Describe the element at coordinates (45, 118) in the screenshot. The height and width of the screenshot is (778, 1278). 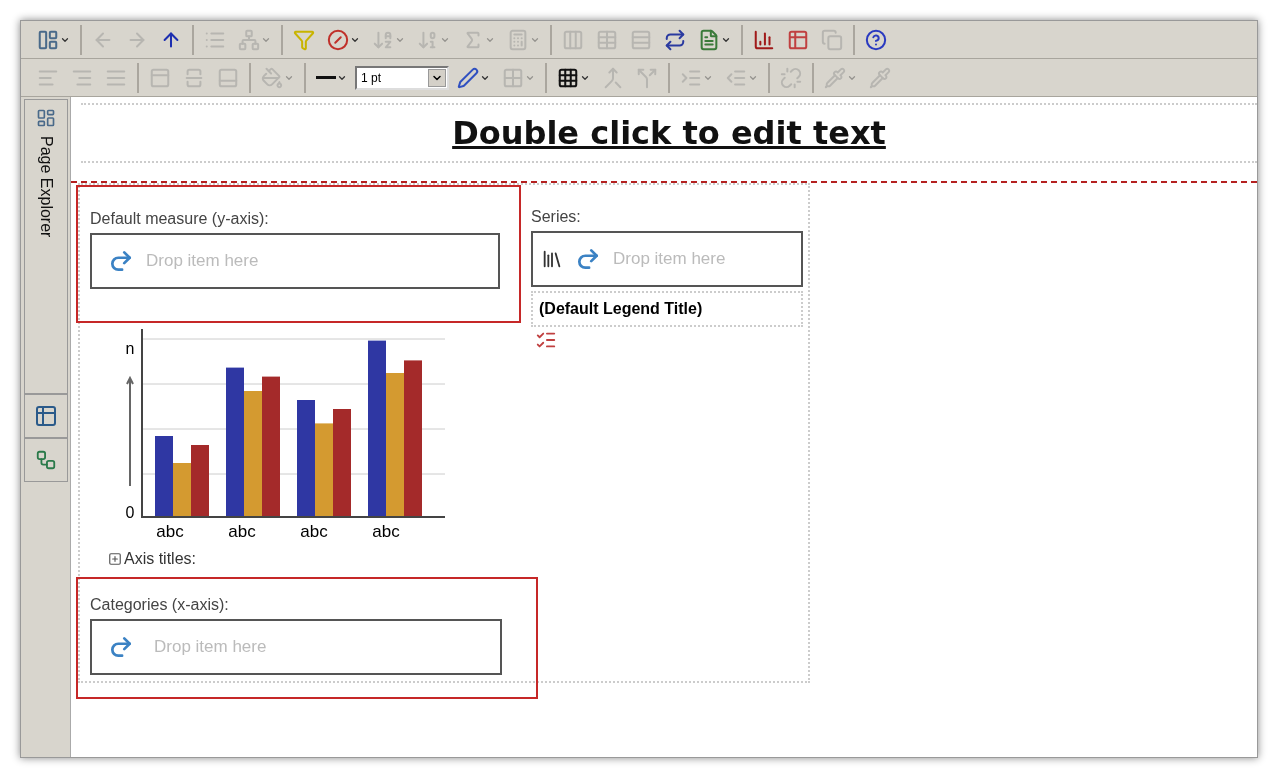
I see `page-explorer-icon` at that location.